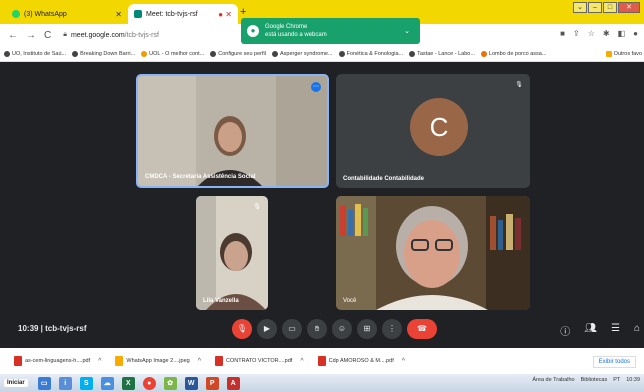  I want to click on window-controls: ⌄ – □ ✕, so click(606, 7).